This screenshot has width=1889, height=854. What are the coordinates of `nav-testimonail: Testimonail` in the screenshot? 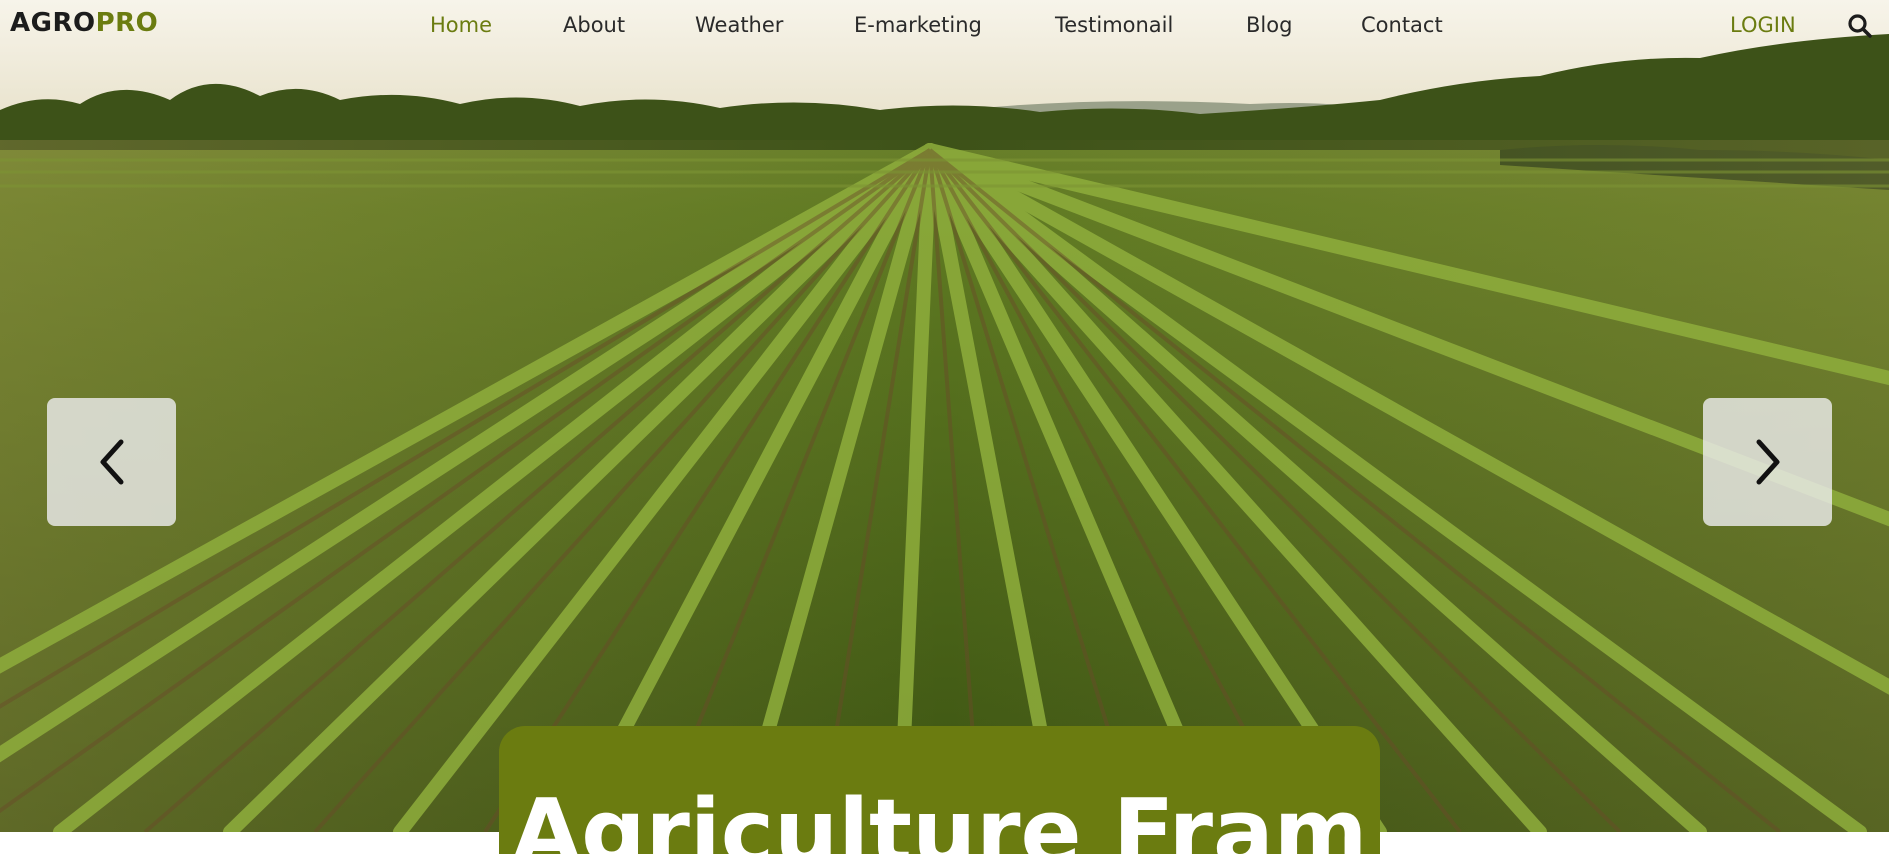 It's located at (1114, 25).